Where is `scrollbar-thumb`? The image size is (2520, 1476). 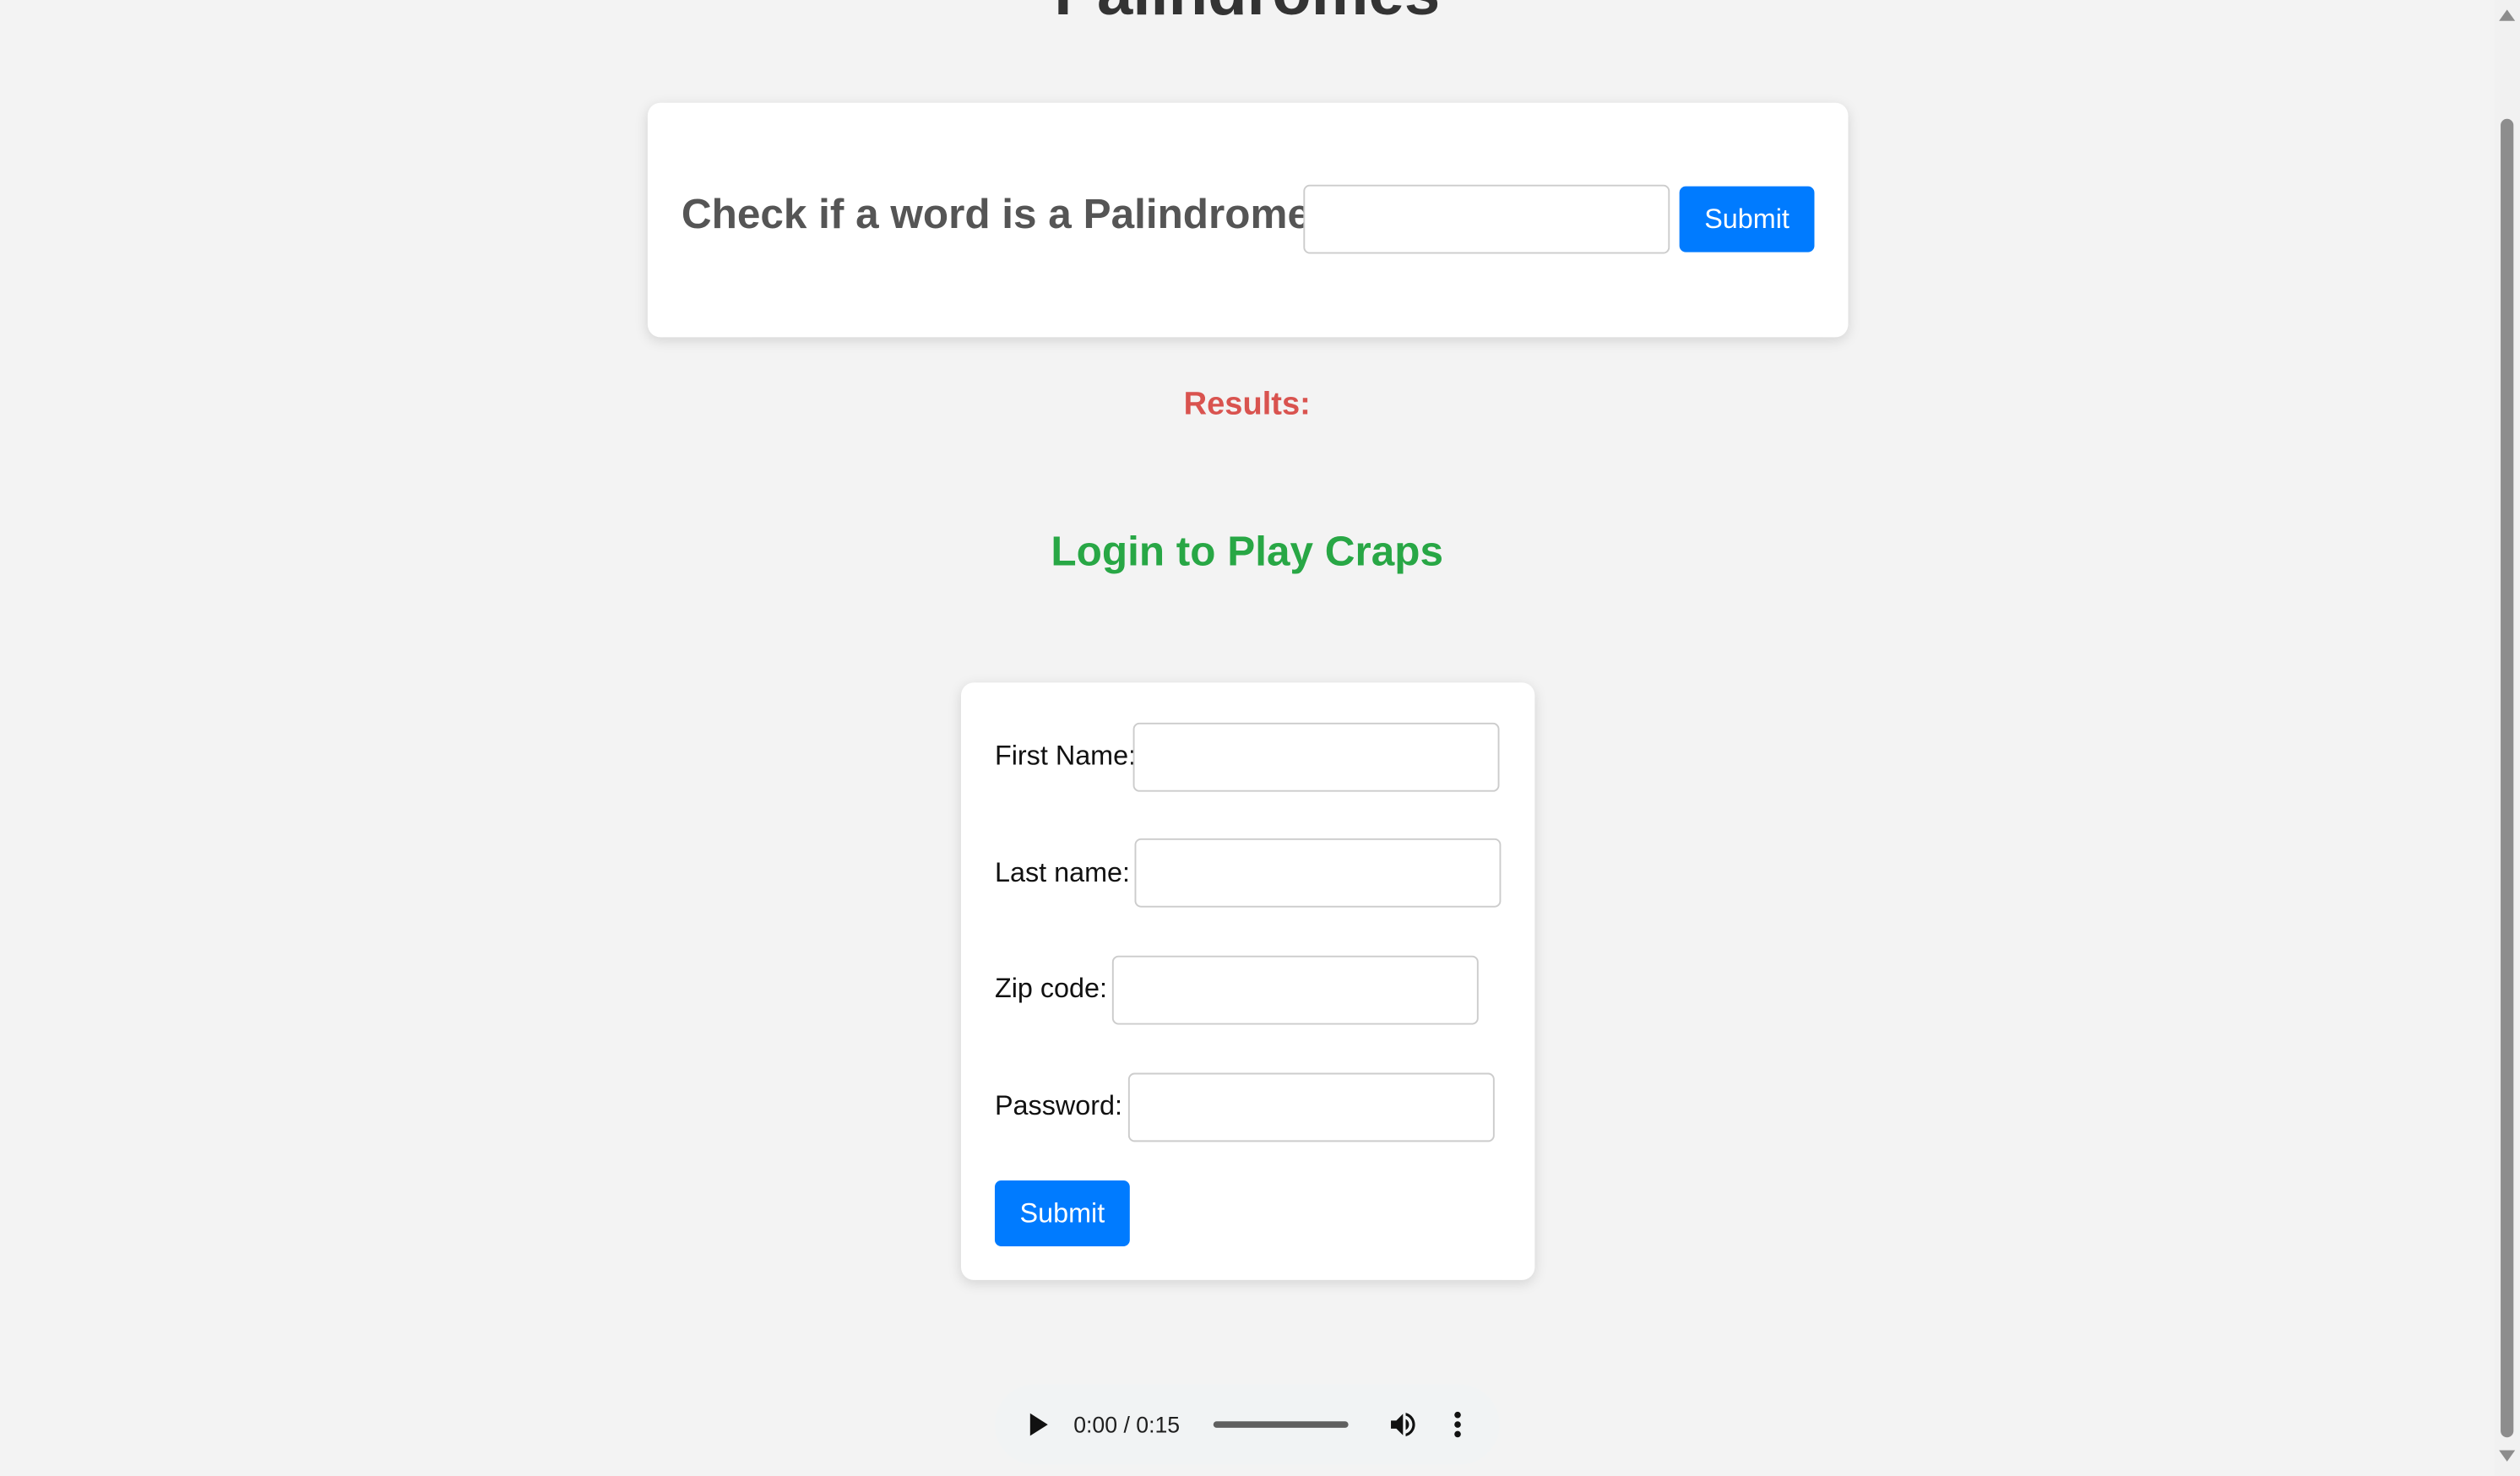 scrollbar-thumb is located at coordinates (2507, 778).